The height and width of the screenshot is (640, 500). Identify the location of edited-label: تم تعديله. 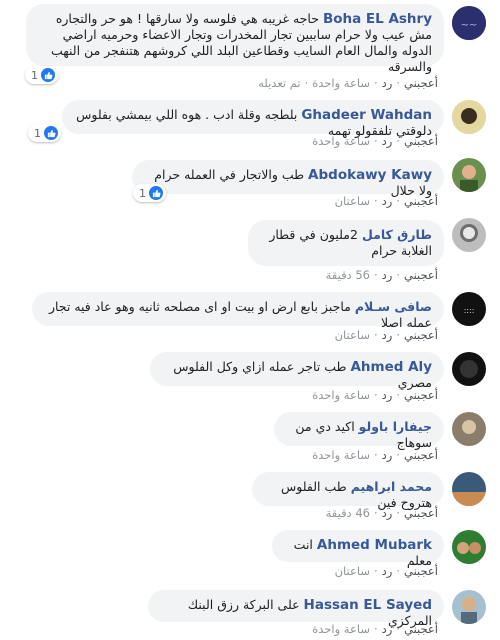
(279, 83).